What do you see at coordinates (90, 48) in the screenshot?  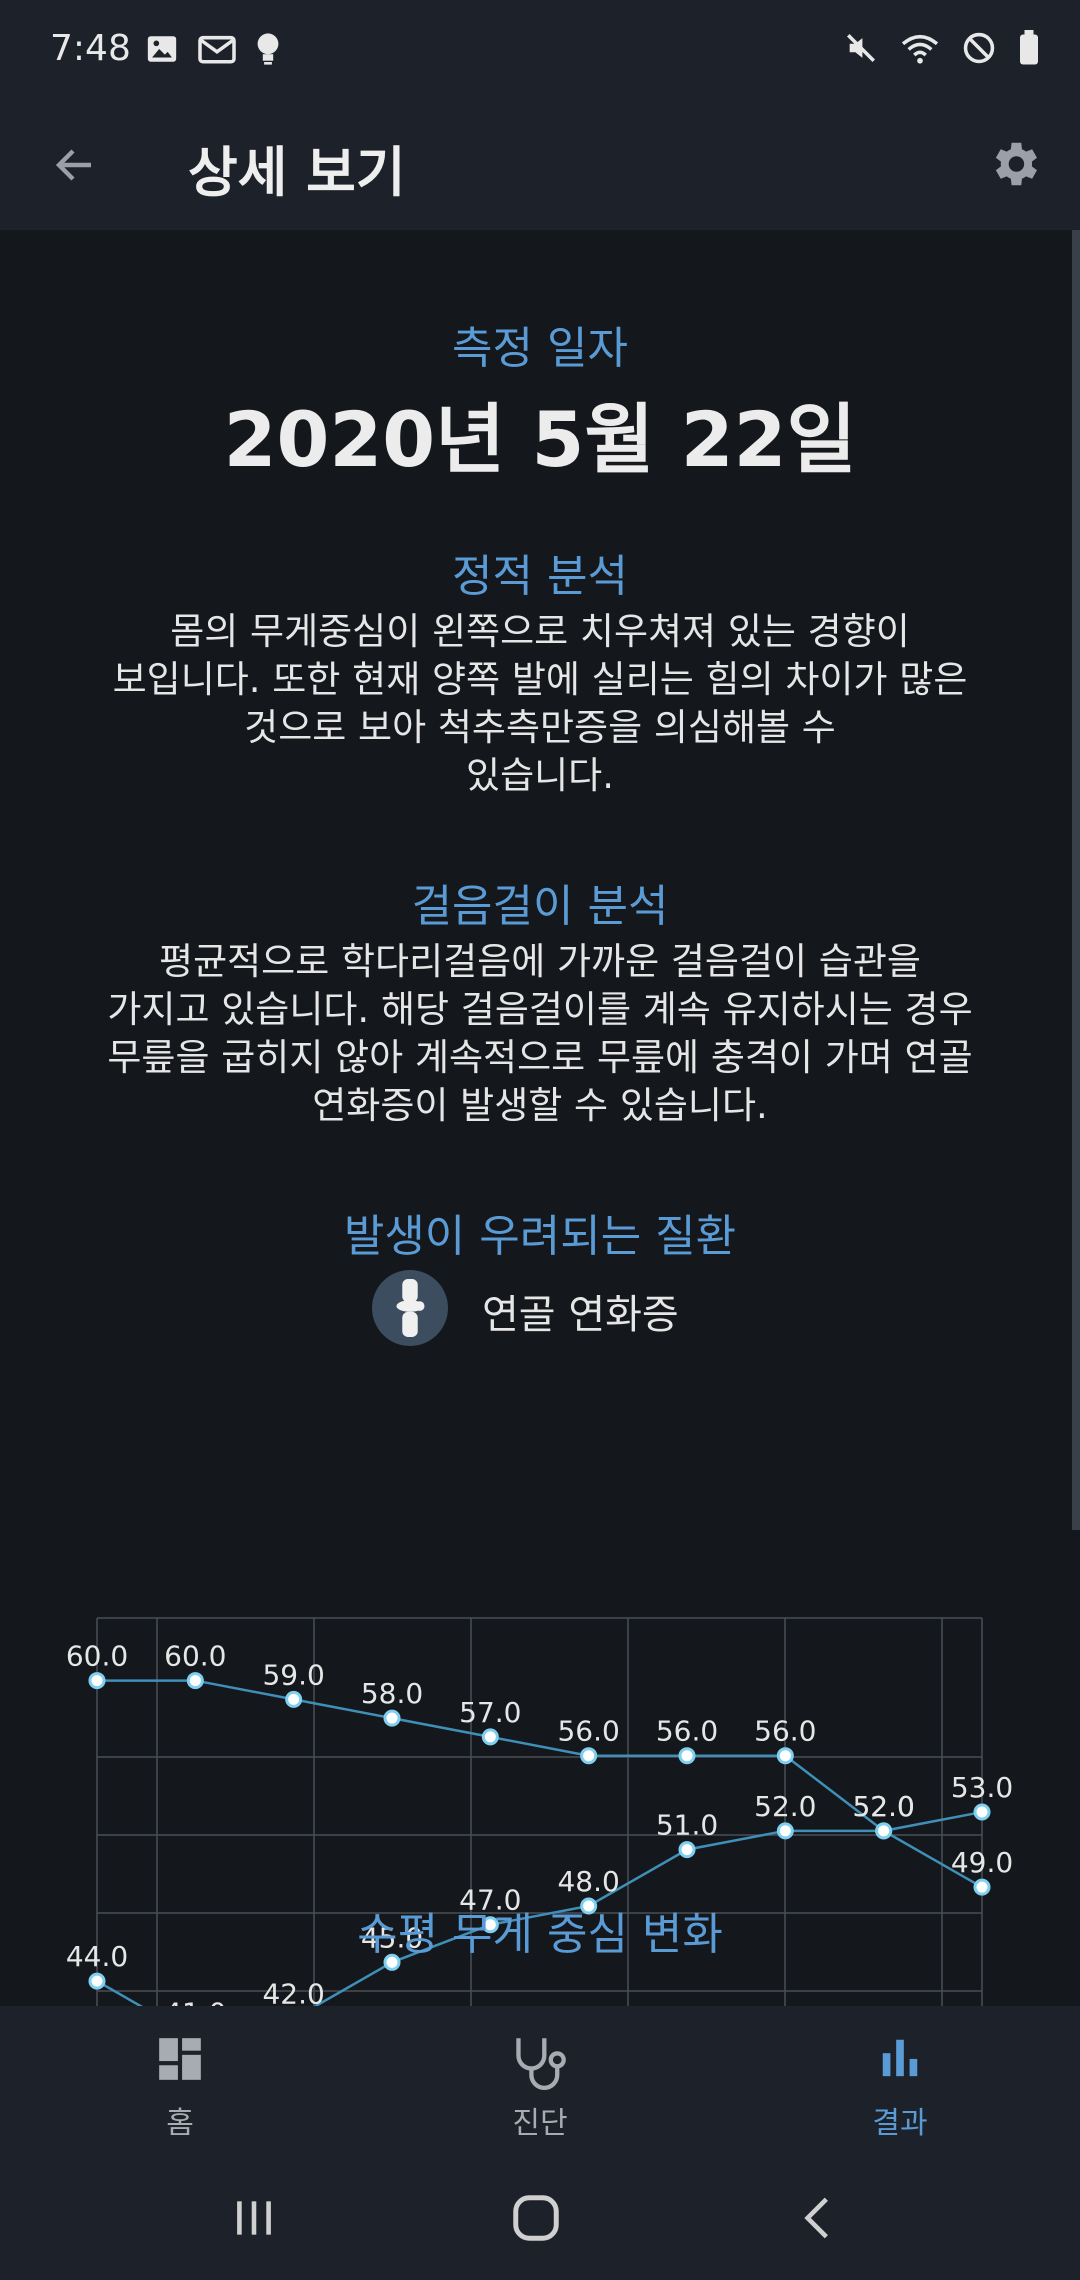 I see `status-time: 7:48` at bounding box center [90, 48].